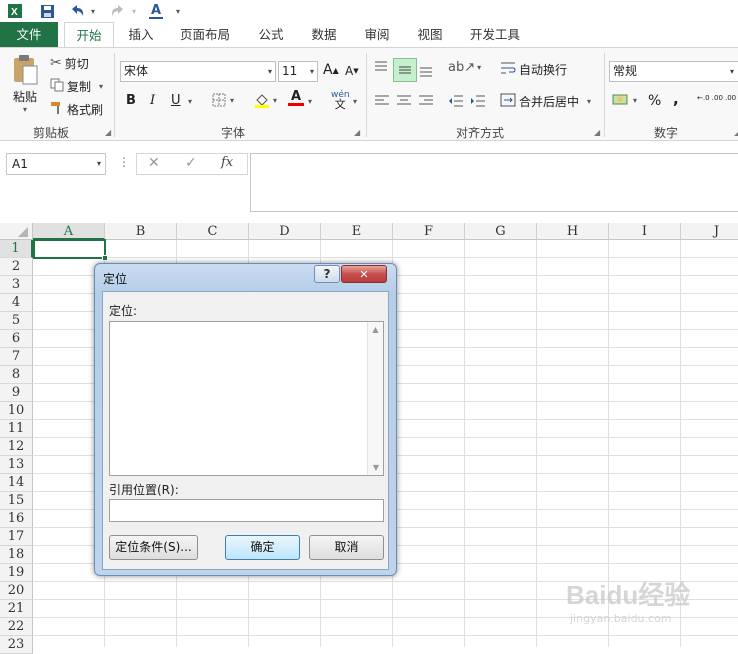 The height and width of the screenshot is (654, 738). What do you see at coordinates (375, 329) in the screenshot?
I see `scroll-up-icon: ▲` at bounding box center [375, 329].